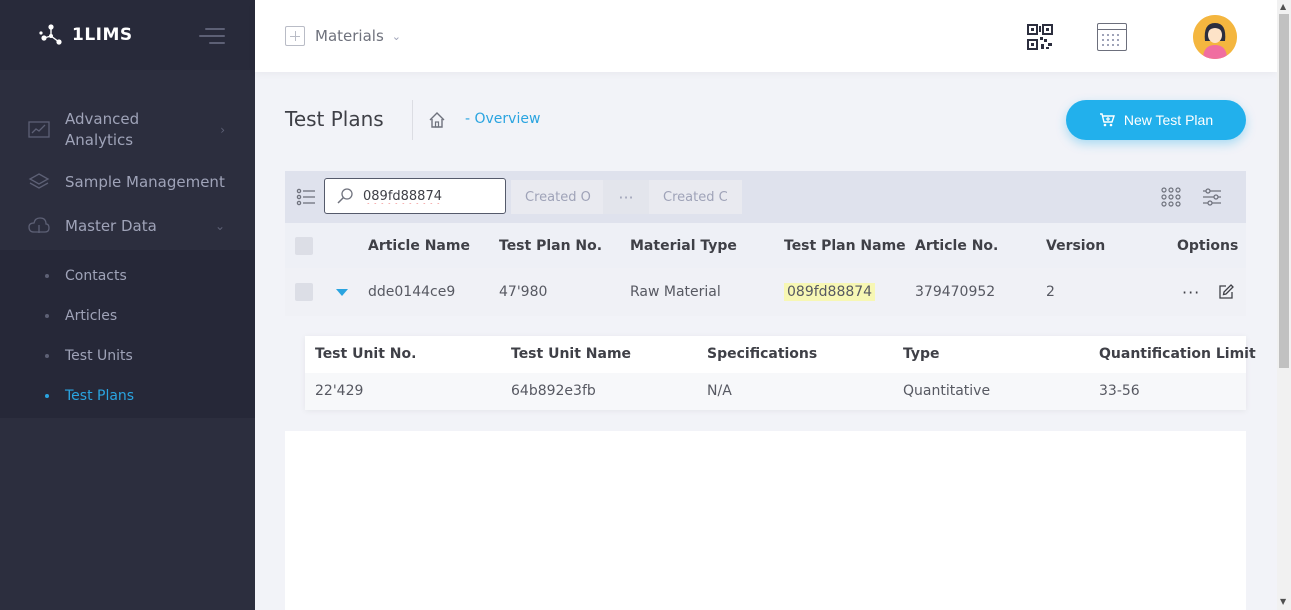  What do you see at coordinates (145, 182) in the screenshot?
I see `sidebar-item-label: Sample Management` at bounding box center [145, 182].